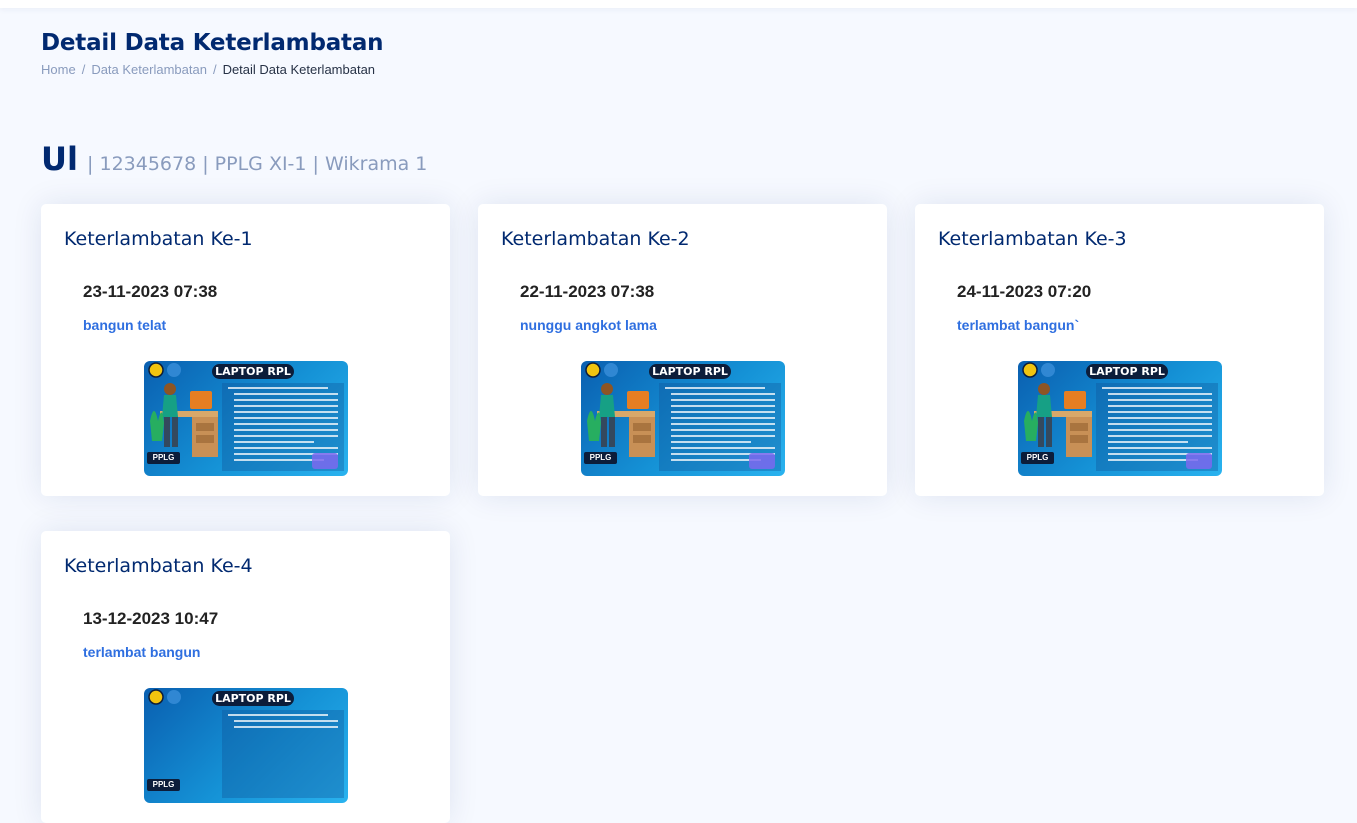  I want to click on card-datetime: 24-11-2023 07:20, so click(1024, 291).